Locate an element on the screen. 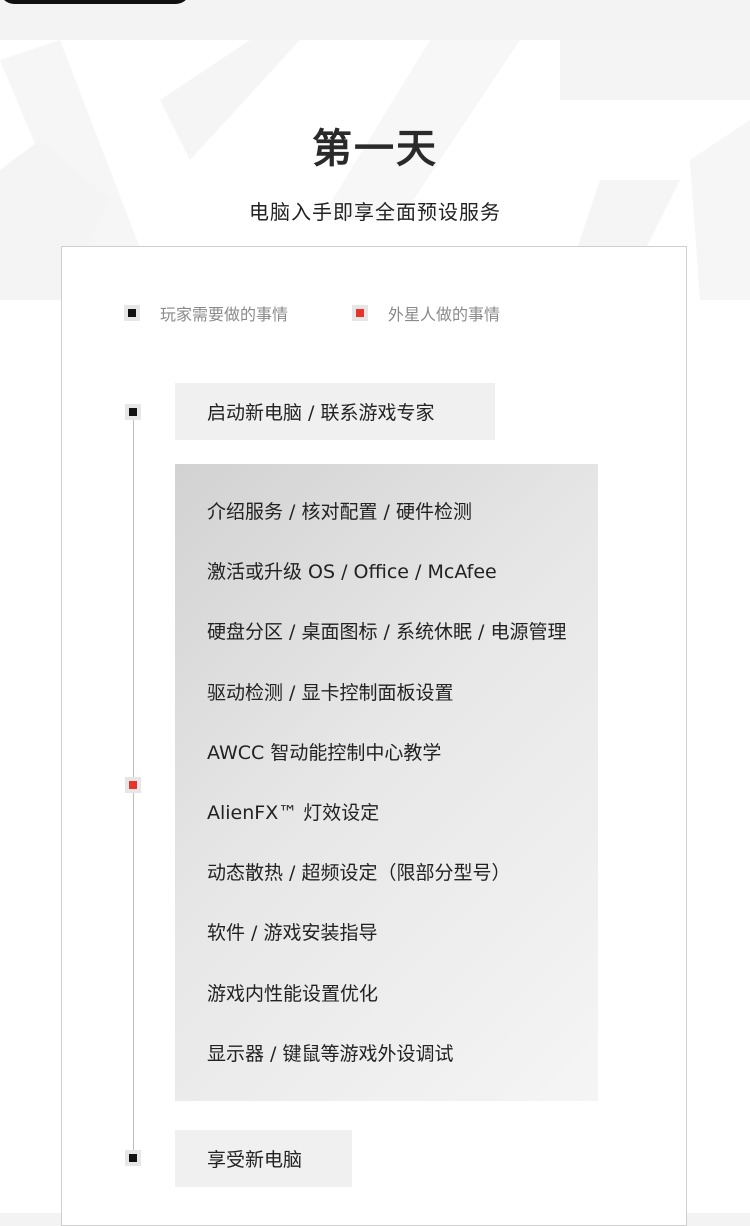 This screenshot has height=1226, width=750. service-step: 软件 / 游戏安装指导 is located at coordinates (292, 933).